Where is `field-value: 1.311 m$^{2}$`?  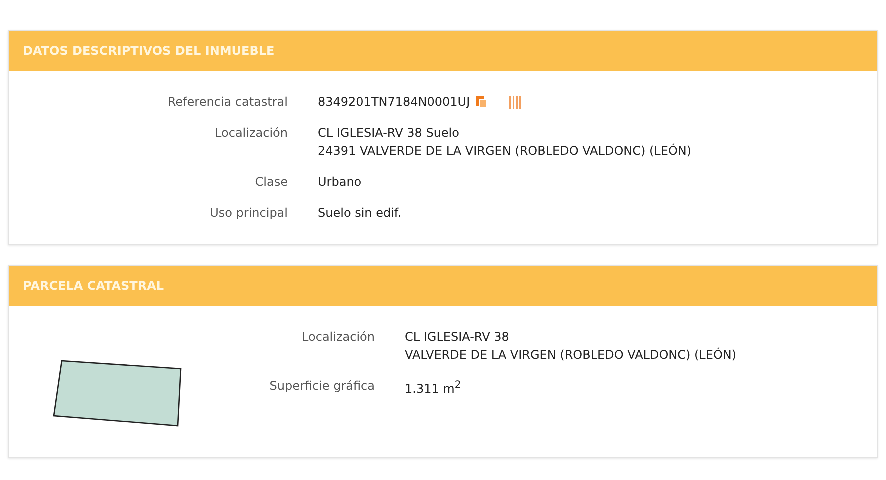 field-value: 1.311 m$^{2}$ is located at coordinates (433, 388).